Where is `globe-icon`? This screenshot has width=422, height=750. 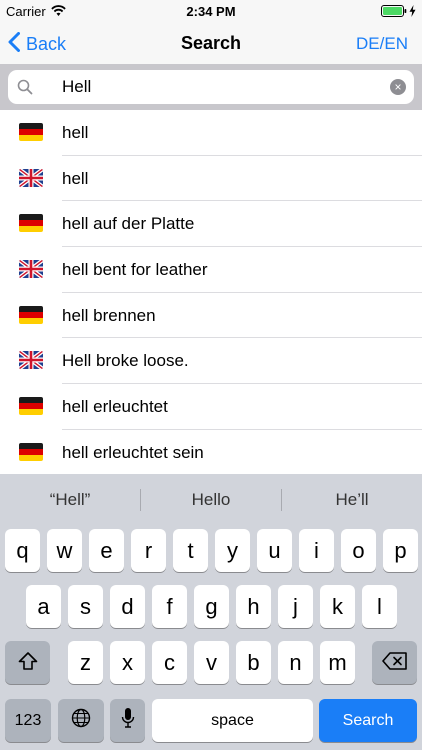 globe-icon is located at coordinates (81, 721).